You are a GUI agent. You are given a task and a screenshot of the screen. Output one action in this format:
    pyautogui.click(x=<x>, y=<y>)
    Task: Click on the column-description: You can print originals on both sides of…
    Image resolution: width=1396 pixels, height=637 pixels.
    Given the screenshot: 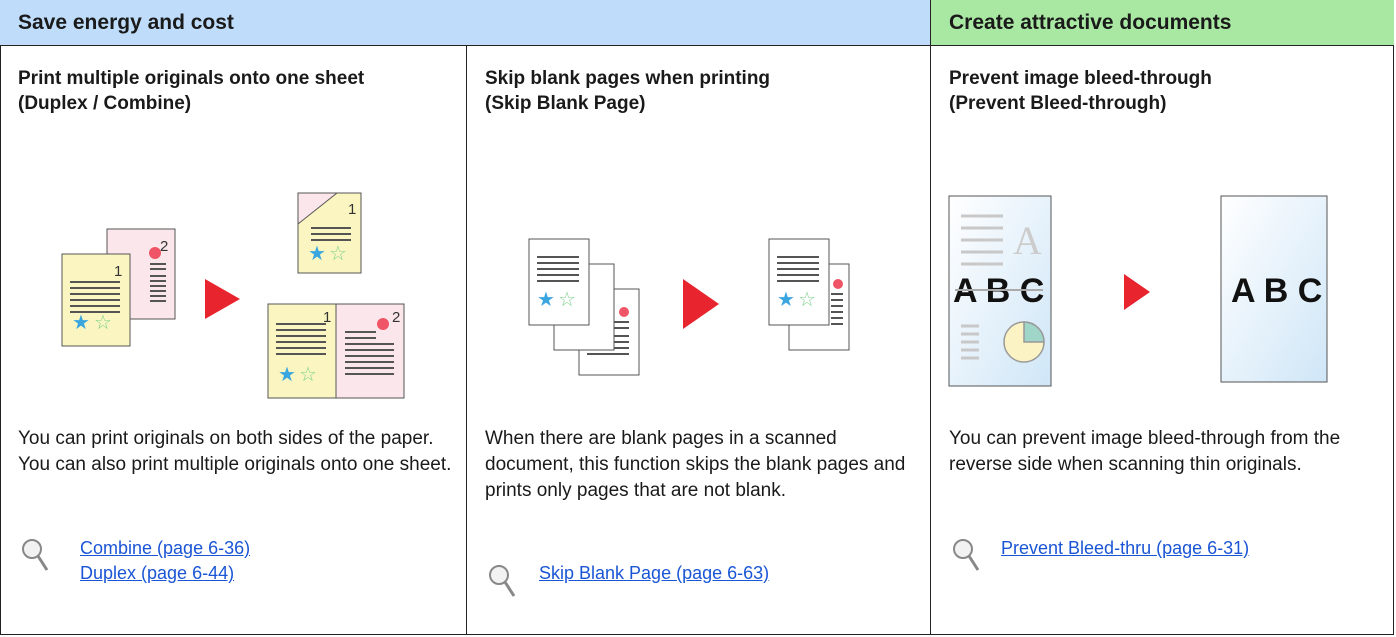 What is the action you would take?
    pyautogui.click(x=235, y=451)
    